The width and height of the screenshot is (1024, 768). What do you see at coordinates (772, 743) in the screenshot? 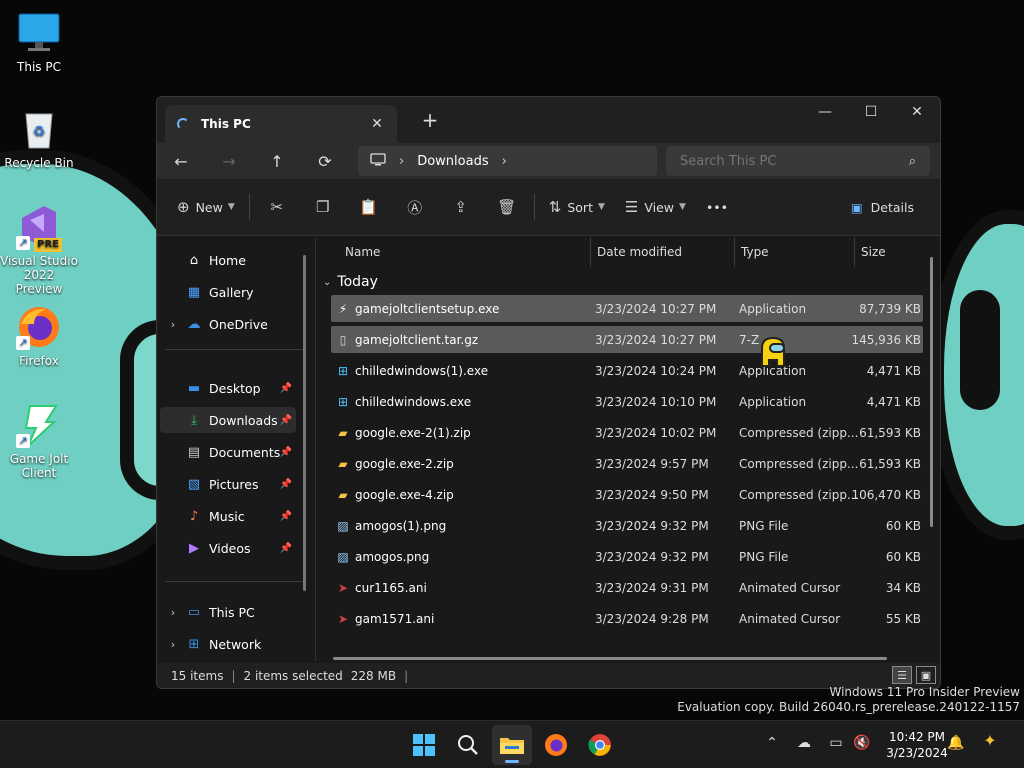
I see `chevron-up-icon: ⌃` at bounding box center [772, 743].